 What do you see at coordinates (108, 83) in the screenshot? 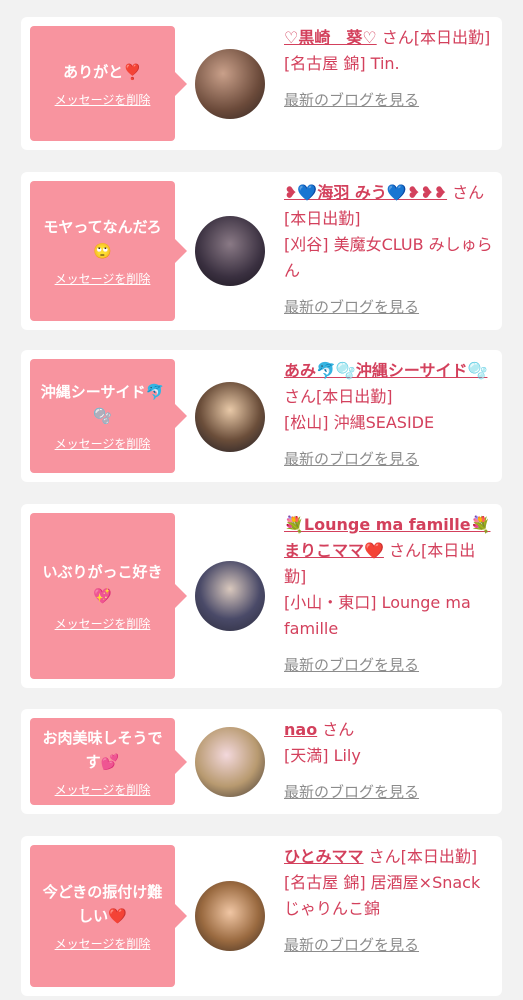
I see `message-bubble: ありがと❣️ メッセージを削除` at bounding box center [108, 83].